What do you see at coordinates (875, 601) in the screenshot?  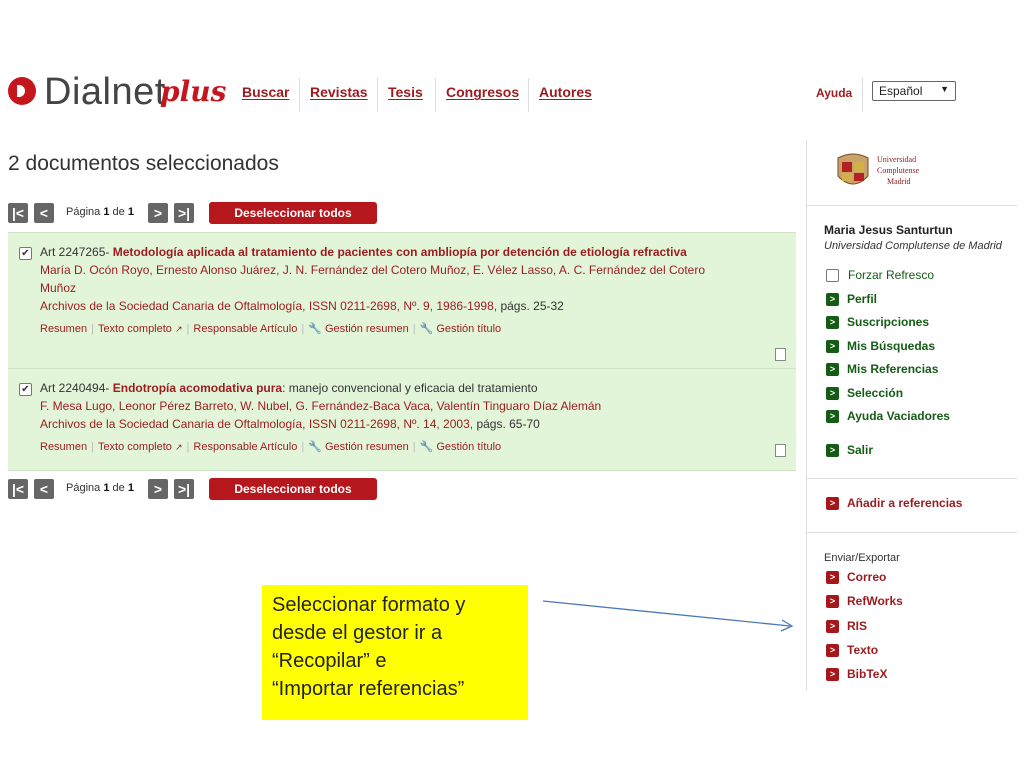 I see `export-item-label: RefWorks` at bounding box center [875, 601].